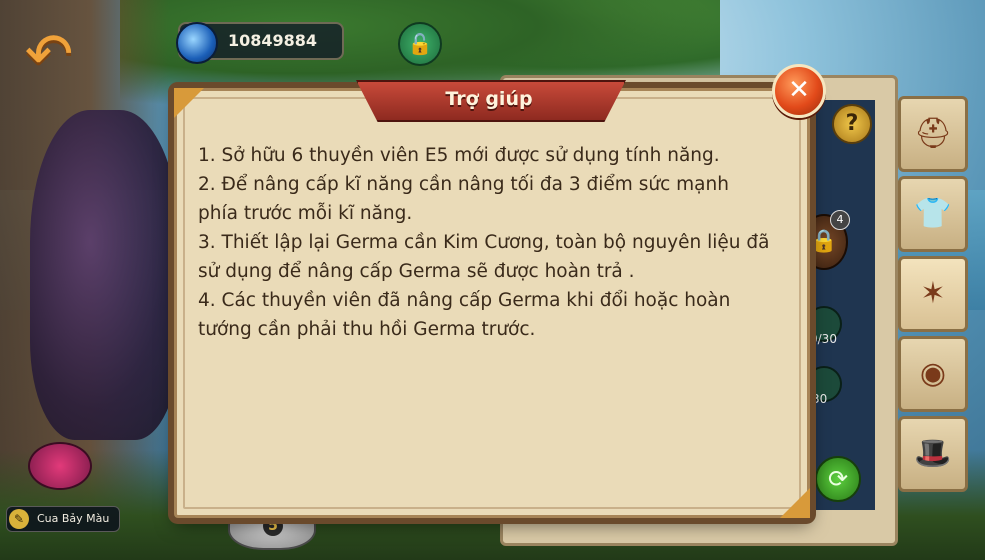 This screenshot has height=560, width=985. Describe the element at coordinates (489, 99) in the screenshot. I see `dialog-title: Trợ giúp` at that location.